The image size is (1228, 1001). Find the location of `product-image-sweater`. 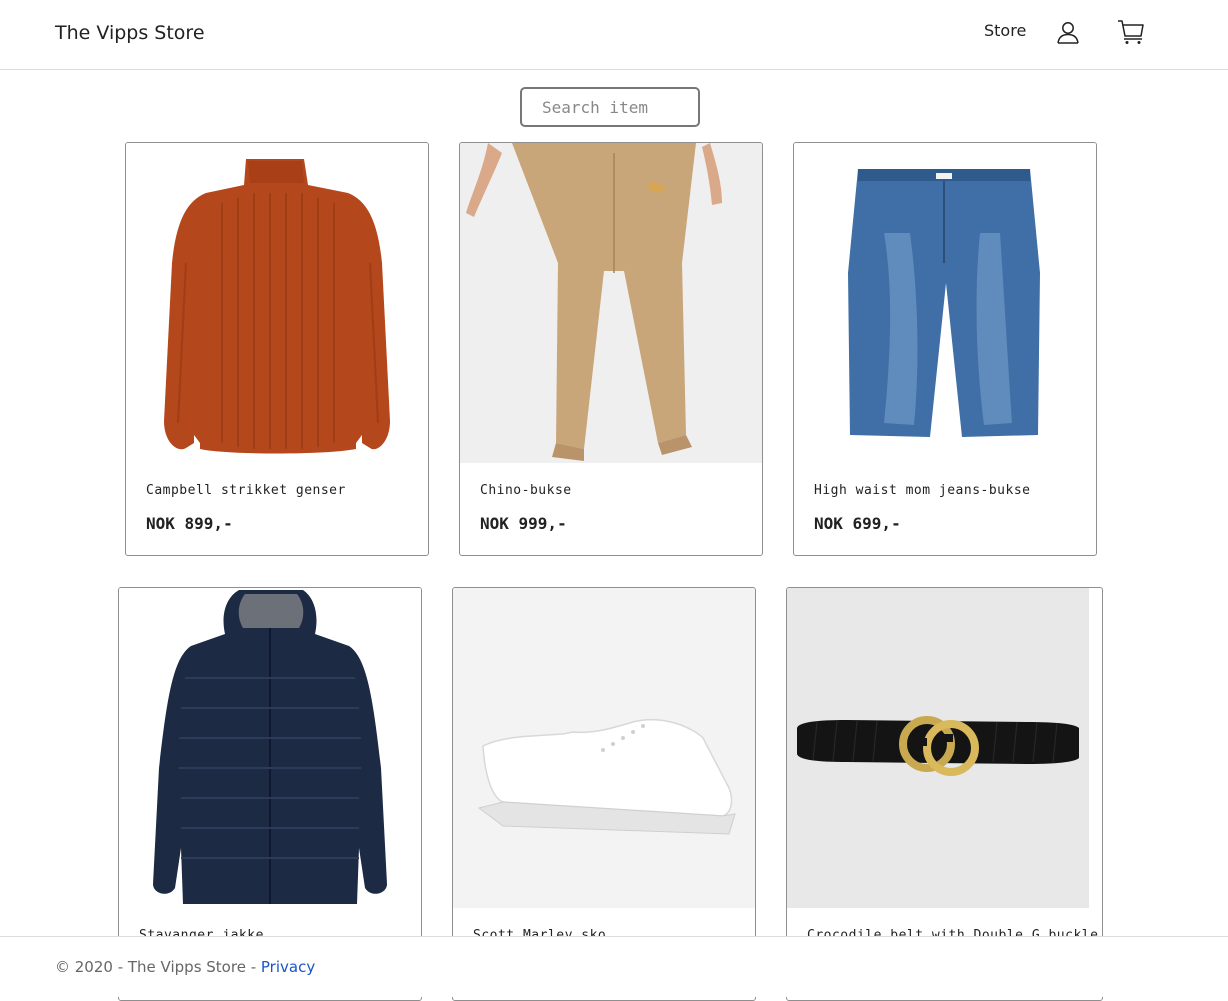

product-image-sweater is located at coordinates (277, 303).